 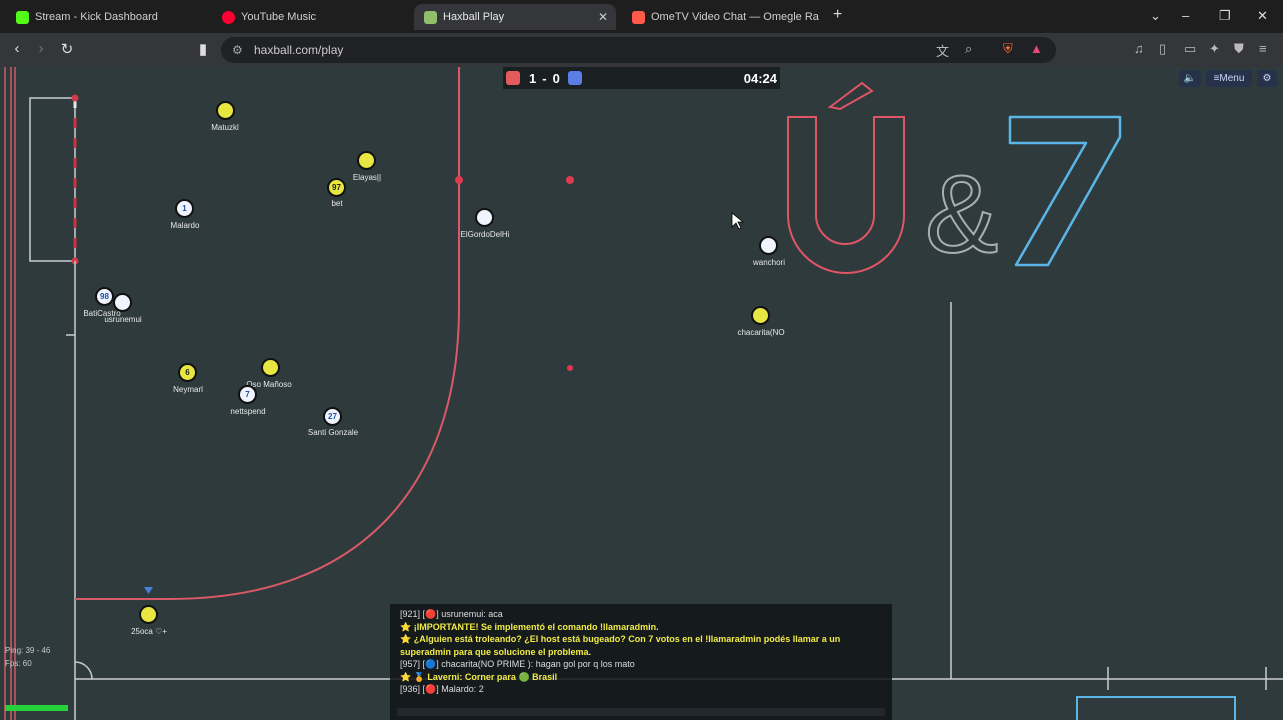 I want to click on wallet-icon: ▭, so click(x=1190, y=49).